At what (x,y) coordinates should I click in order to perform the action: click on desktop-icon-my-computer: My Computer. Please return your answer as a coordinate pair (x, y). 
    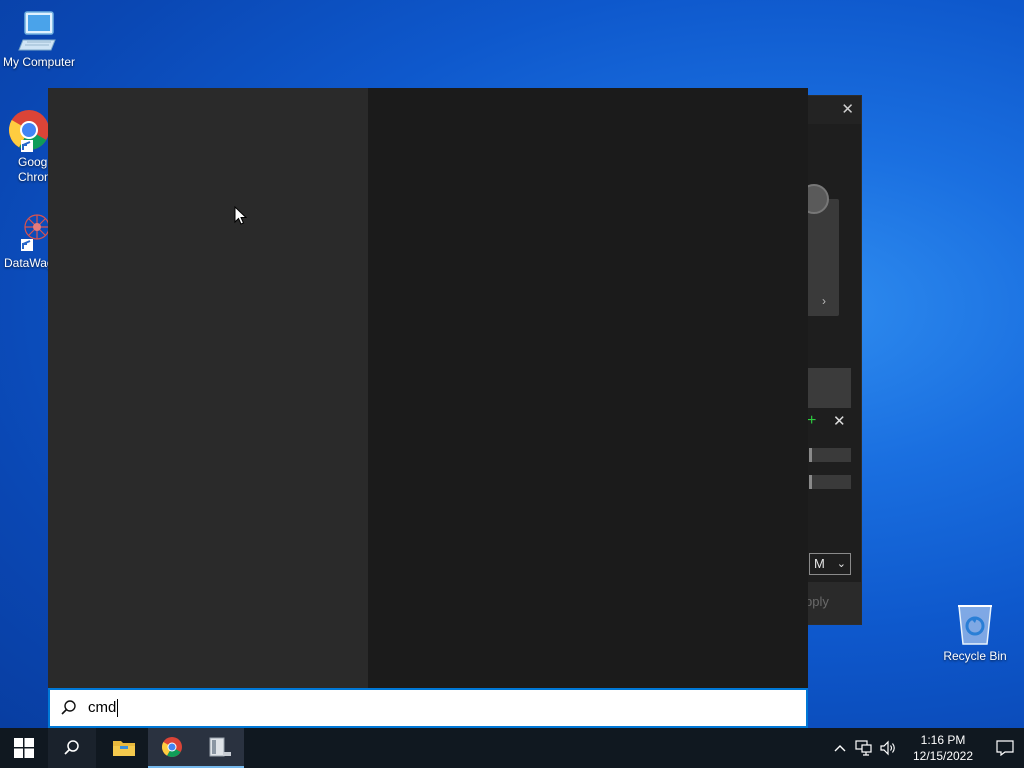
    Looking at the image, I should click on (39, 40).